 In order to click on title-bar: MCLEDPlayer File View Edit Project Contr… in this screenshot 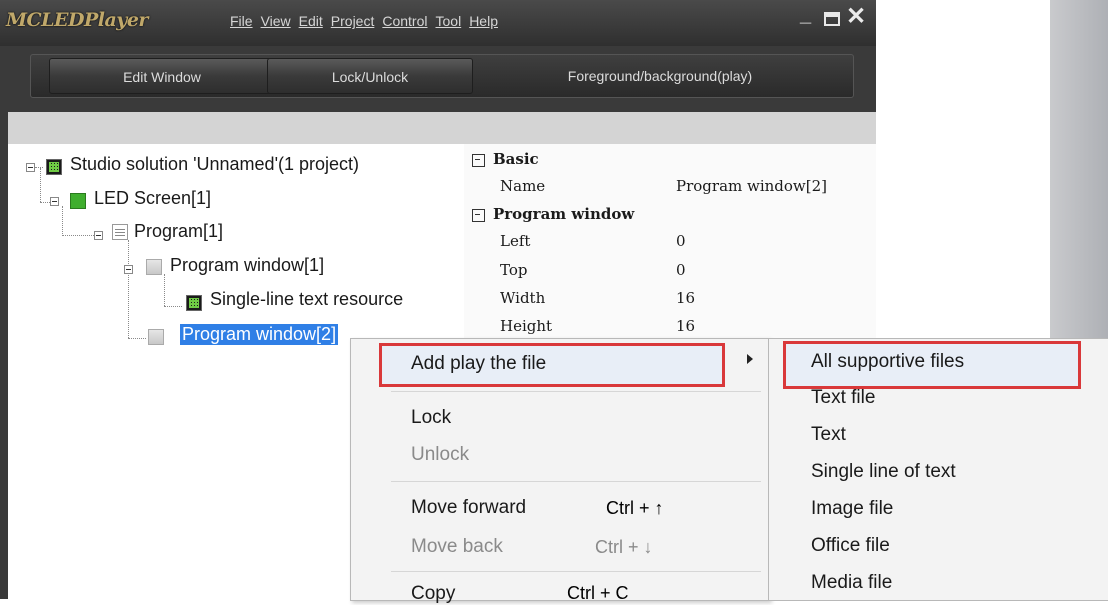, I will do `click(438, 23)`.